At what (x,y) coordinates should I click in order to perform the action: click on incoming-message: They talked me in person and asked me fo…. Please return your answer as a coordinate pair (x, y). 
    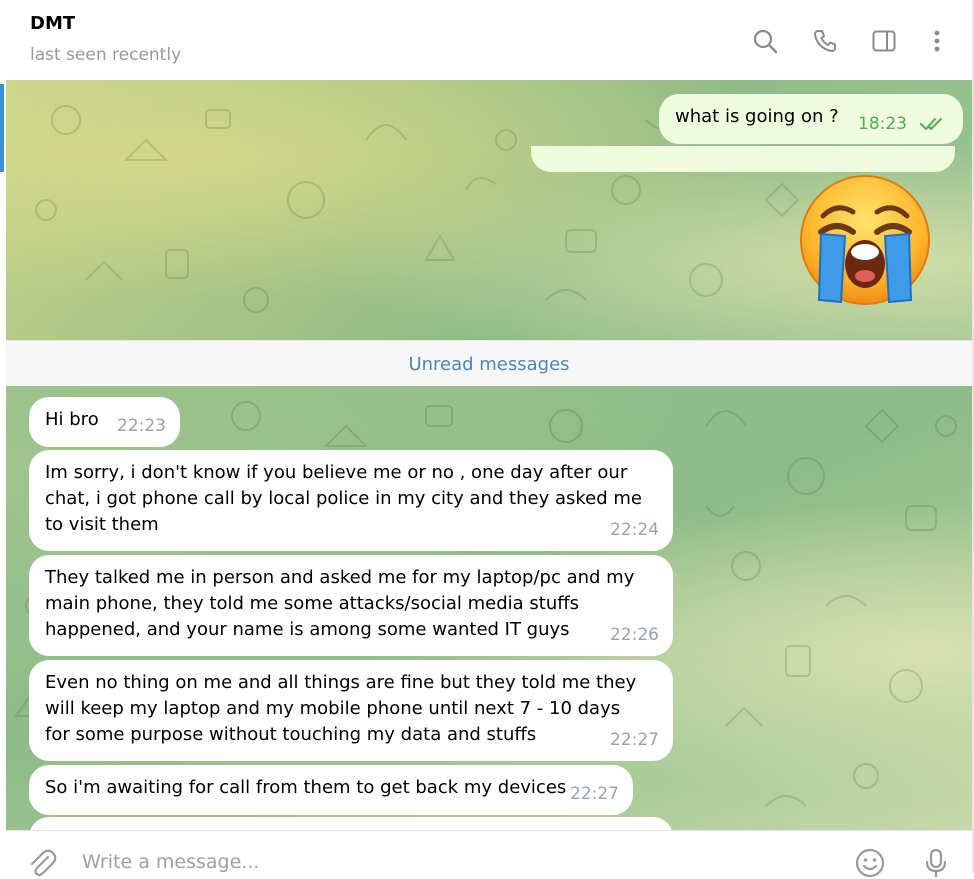
    Looking at the image, I should click on (351, 605).